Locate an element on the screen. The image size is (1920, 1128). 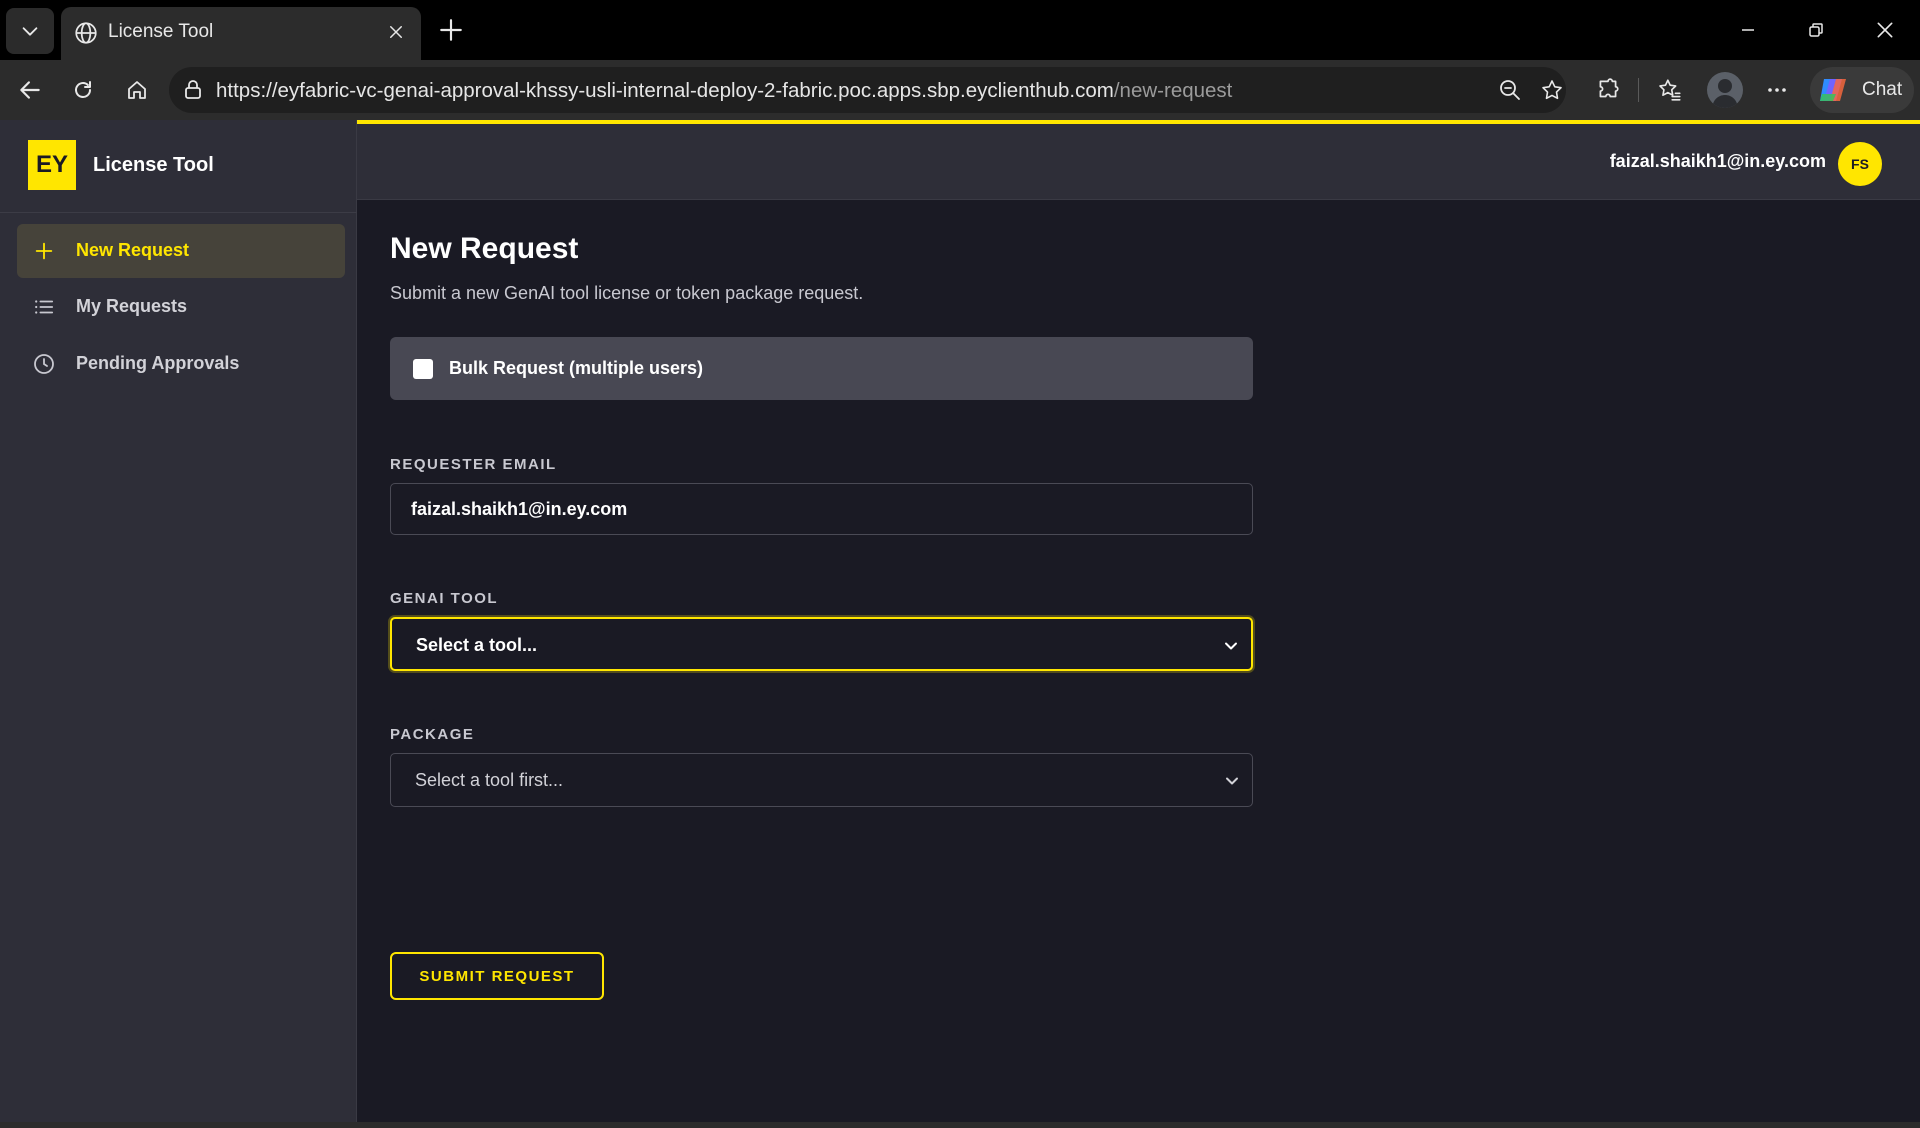
globe-icon is located at coordinates (86, 33).